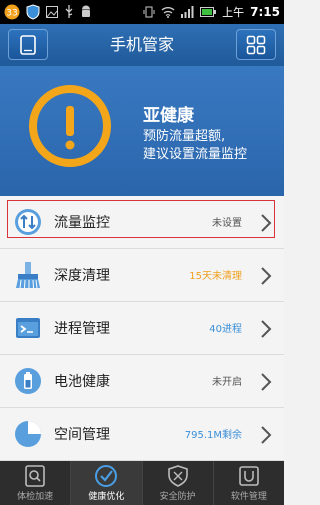  I want to click on tab-software-manager: 软件管理, so click(248, 483).